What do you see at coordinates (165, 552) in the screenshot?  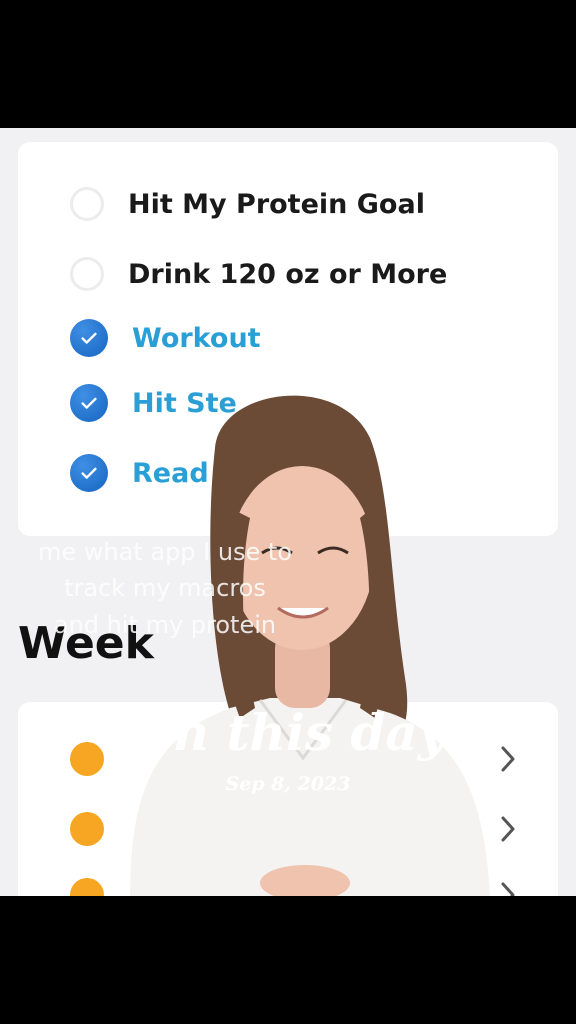 I see `video-caption-line: me what app I use to` at bounding box center [165, 552].